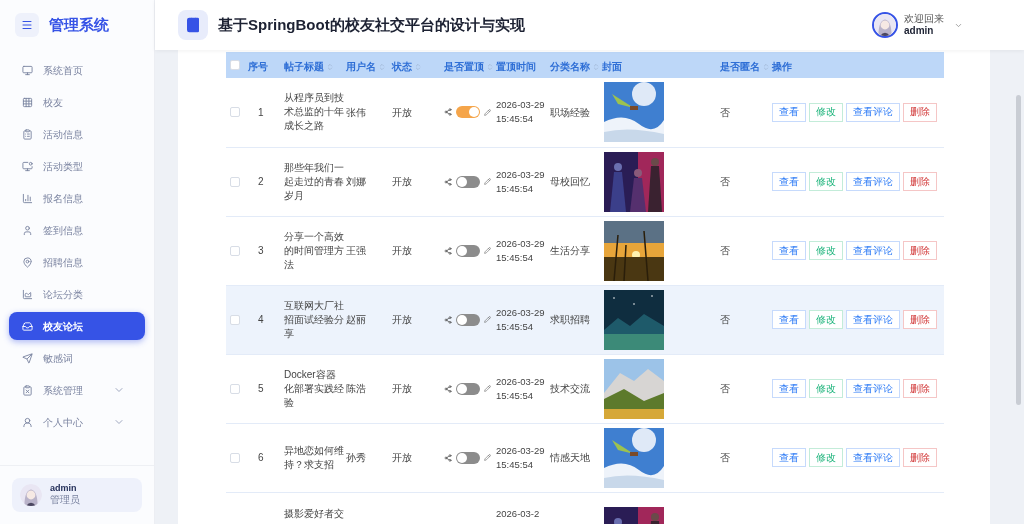 This screenshot has width=1024, height=524. I want to click on nav-item: 招聘信息, so click(77, 262).